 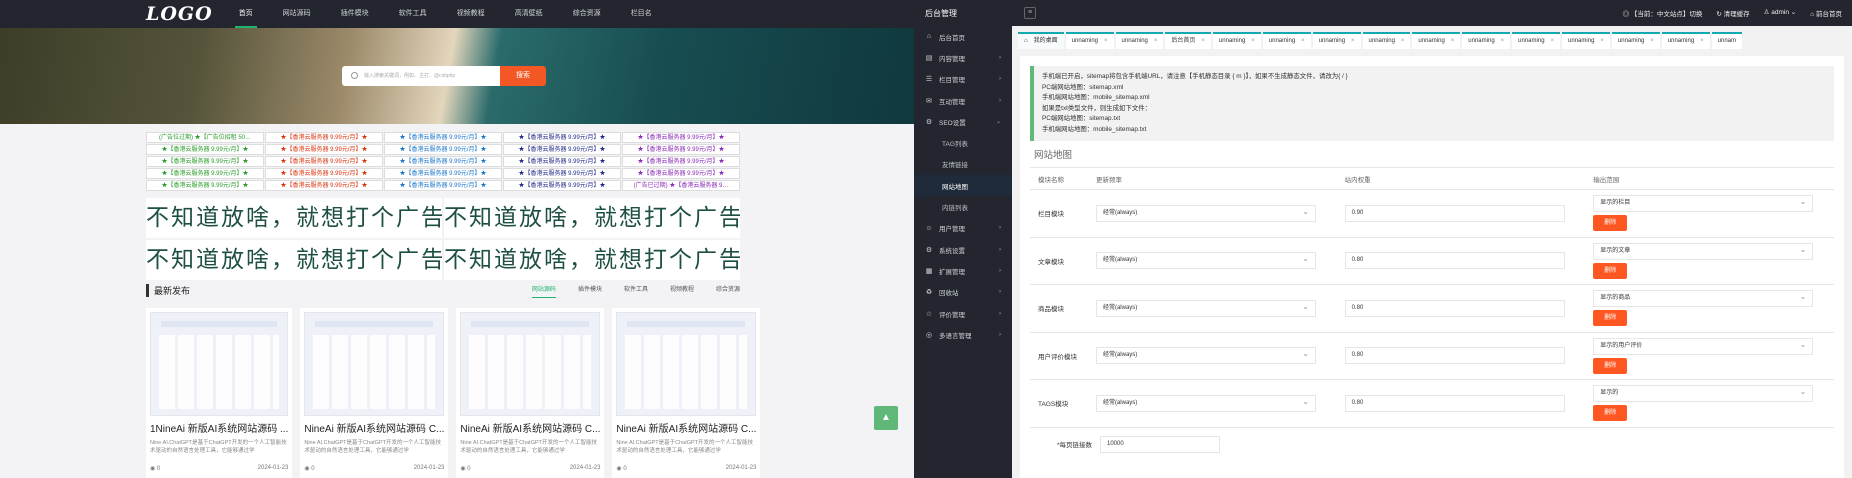 I want to click on nav-item: 视频教程, so click(x=471, y=14).